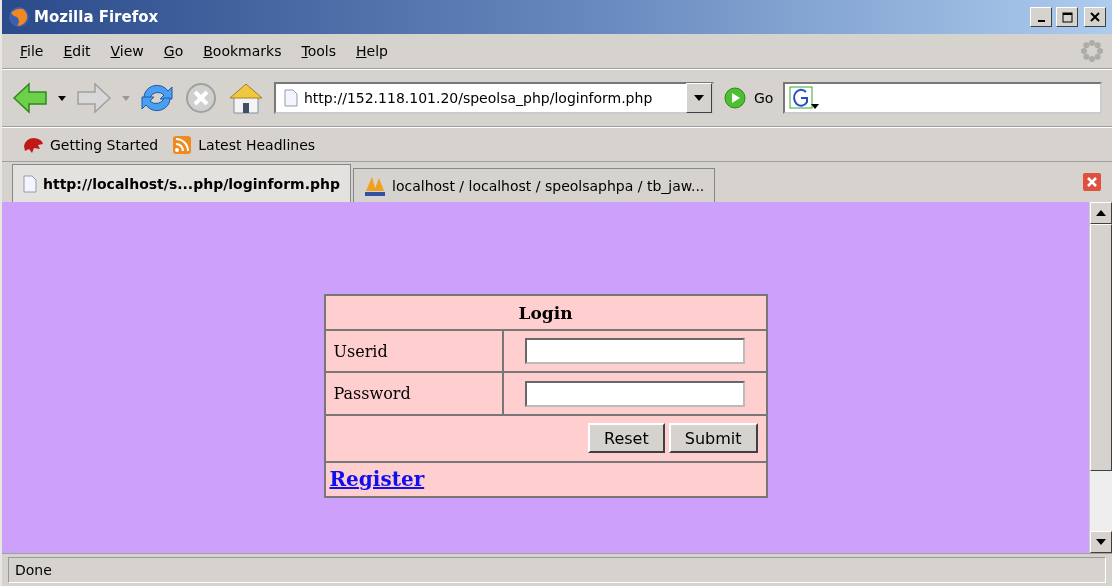 Image resolution: width=1112 pixels, height=586 pixels. Describe the element at coordinates (749, 98) in the screenshot. I see `go-button: Go` at that location.